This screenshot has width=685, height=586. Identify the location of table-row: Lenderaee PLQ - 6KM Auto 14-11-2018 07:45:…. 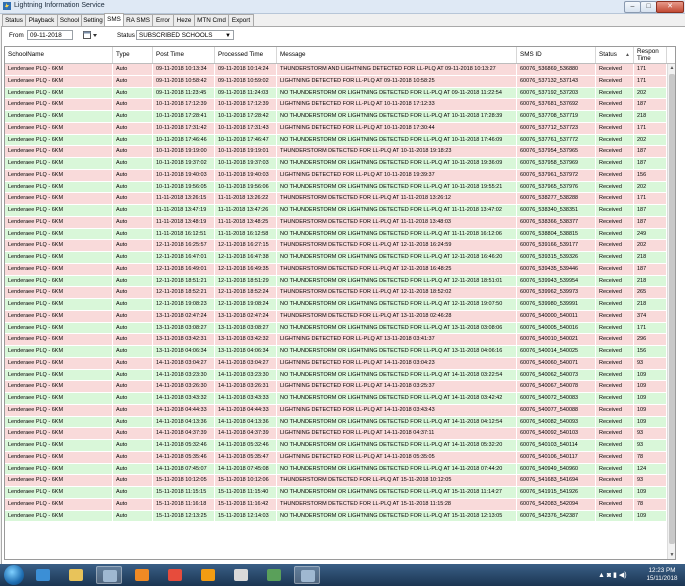
(336, 469).